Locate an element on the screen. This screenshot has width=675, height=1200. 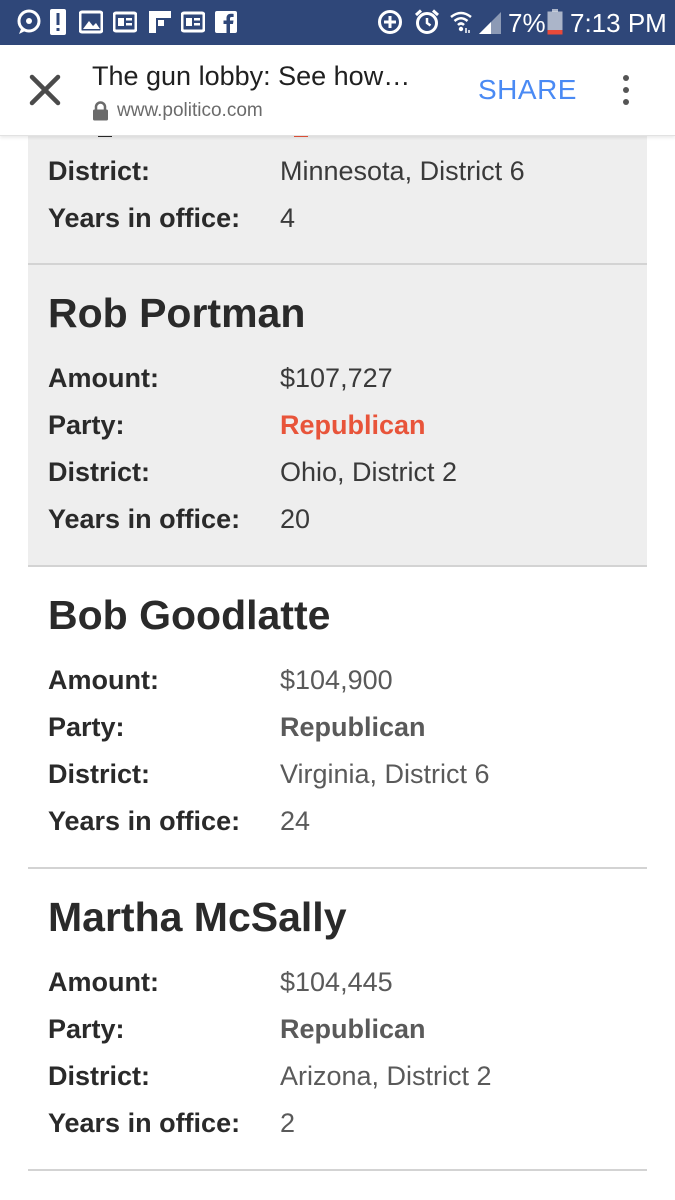
district-row: District: Virginia, District 6 is located at coordinates (343, 774).